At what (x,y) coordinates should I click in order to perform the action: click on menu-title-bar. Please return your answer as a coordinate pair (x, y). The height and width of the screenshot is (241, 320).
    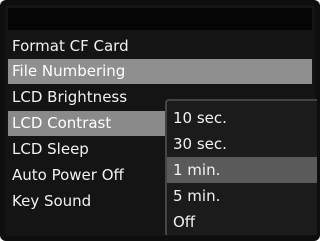
    Looking at the image, I should click on (160, 19).